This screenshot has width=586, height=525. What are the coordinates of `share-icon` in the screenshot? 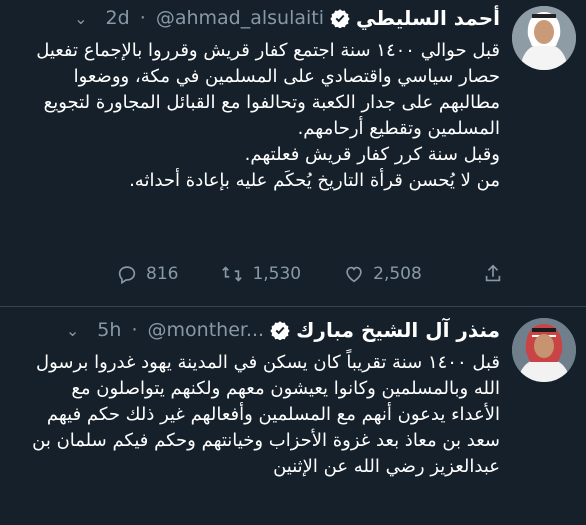 It's located at (493, 273).